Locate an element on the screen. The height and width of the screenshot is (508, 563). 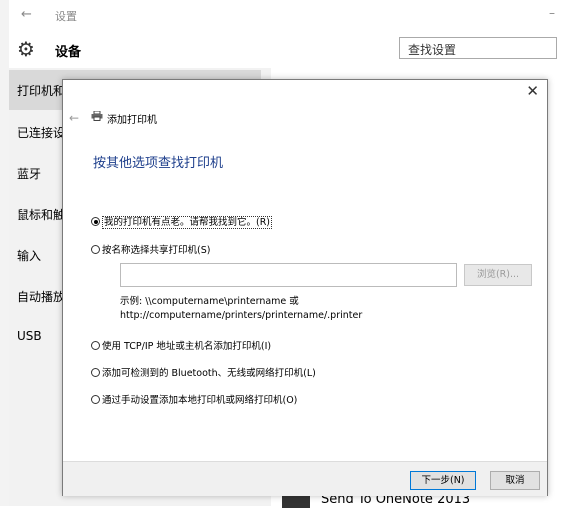
option-shared-printer: 按名称选择共享打印机(S) is located at coordinates (150, 249).